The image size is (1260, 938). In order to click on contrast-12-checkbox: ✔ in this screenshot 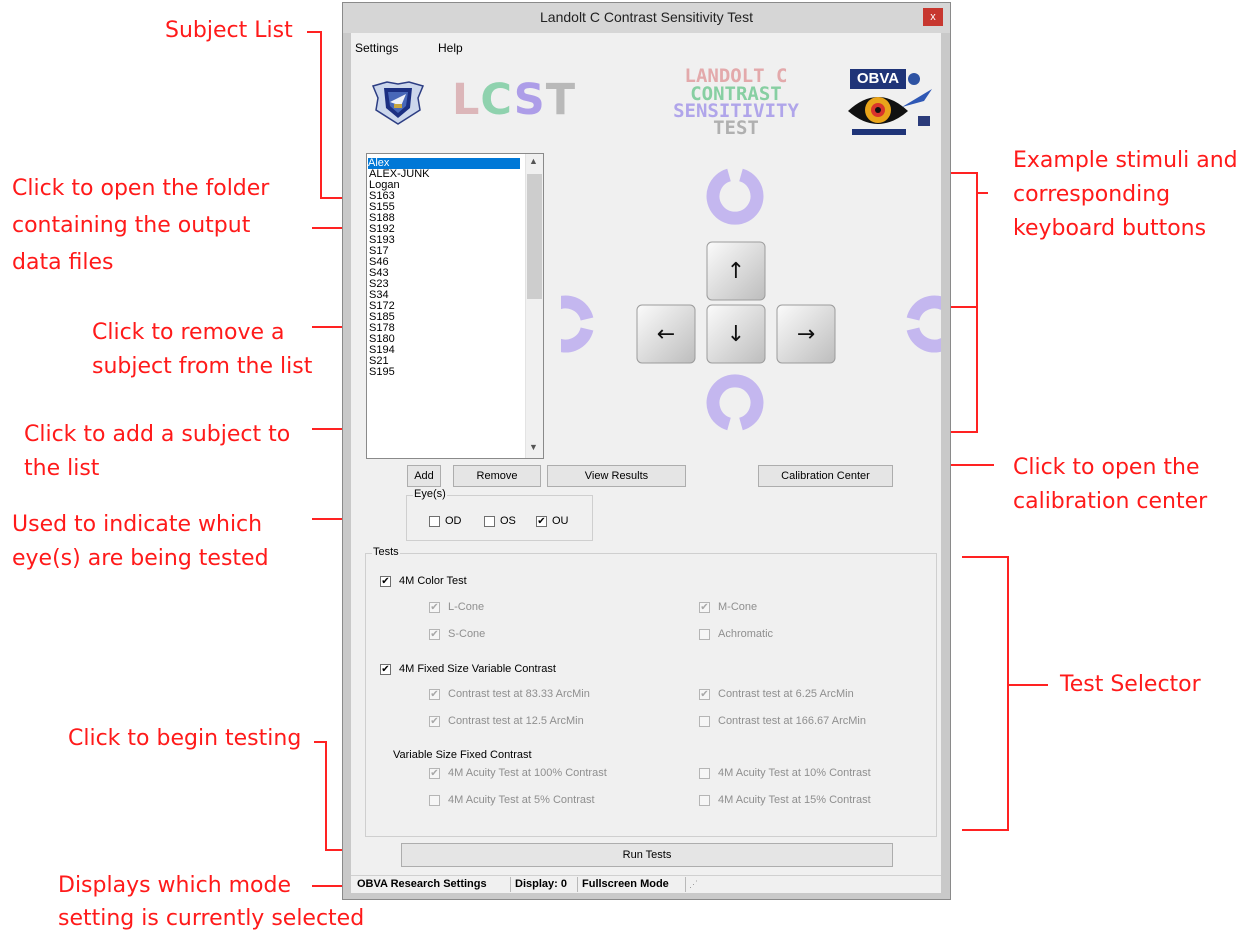, I will do `click(434, 721)`.